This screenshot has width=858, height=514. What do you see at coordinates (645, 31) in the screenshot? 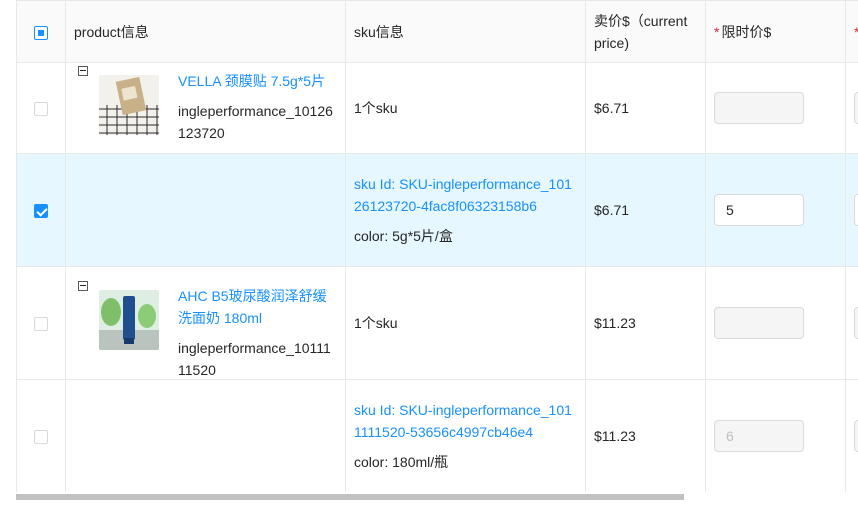
I see `header-price: 卖价$（current price)` at bounding box center [645, 31].